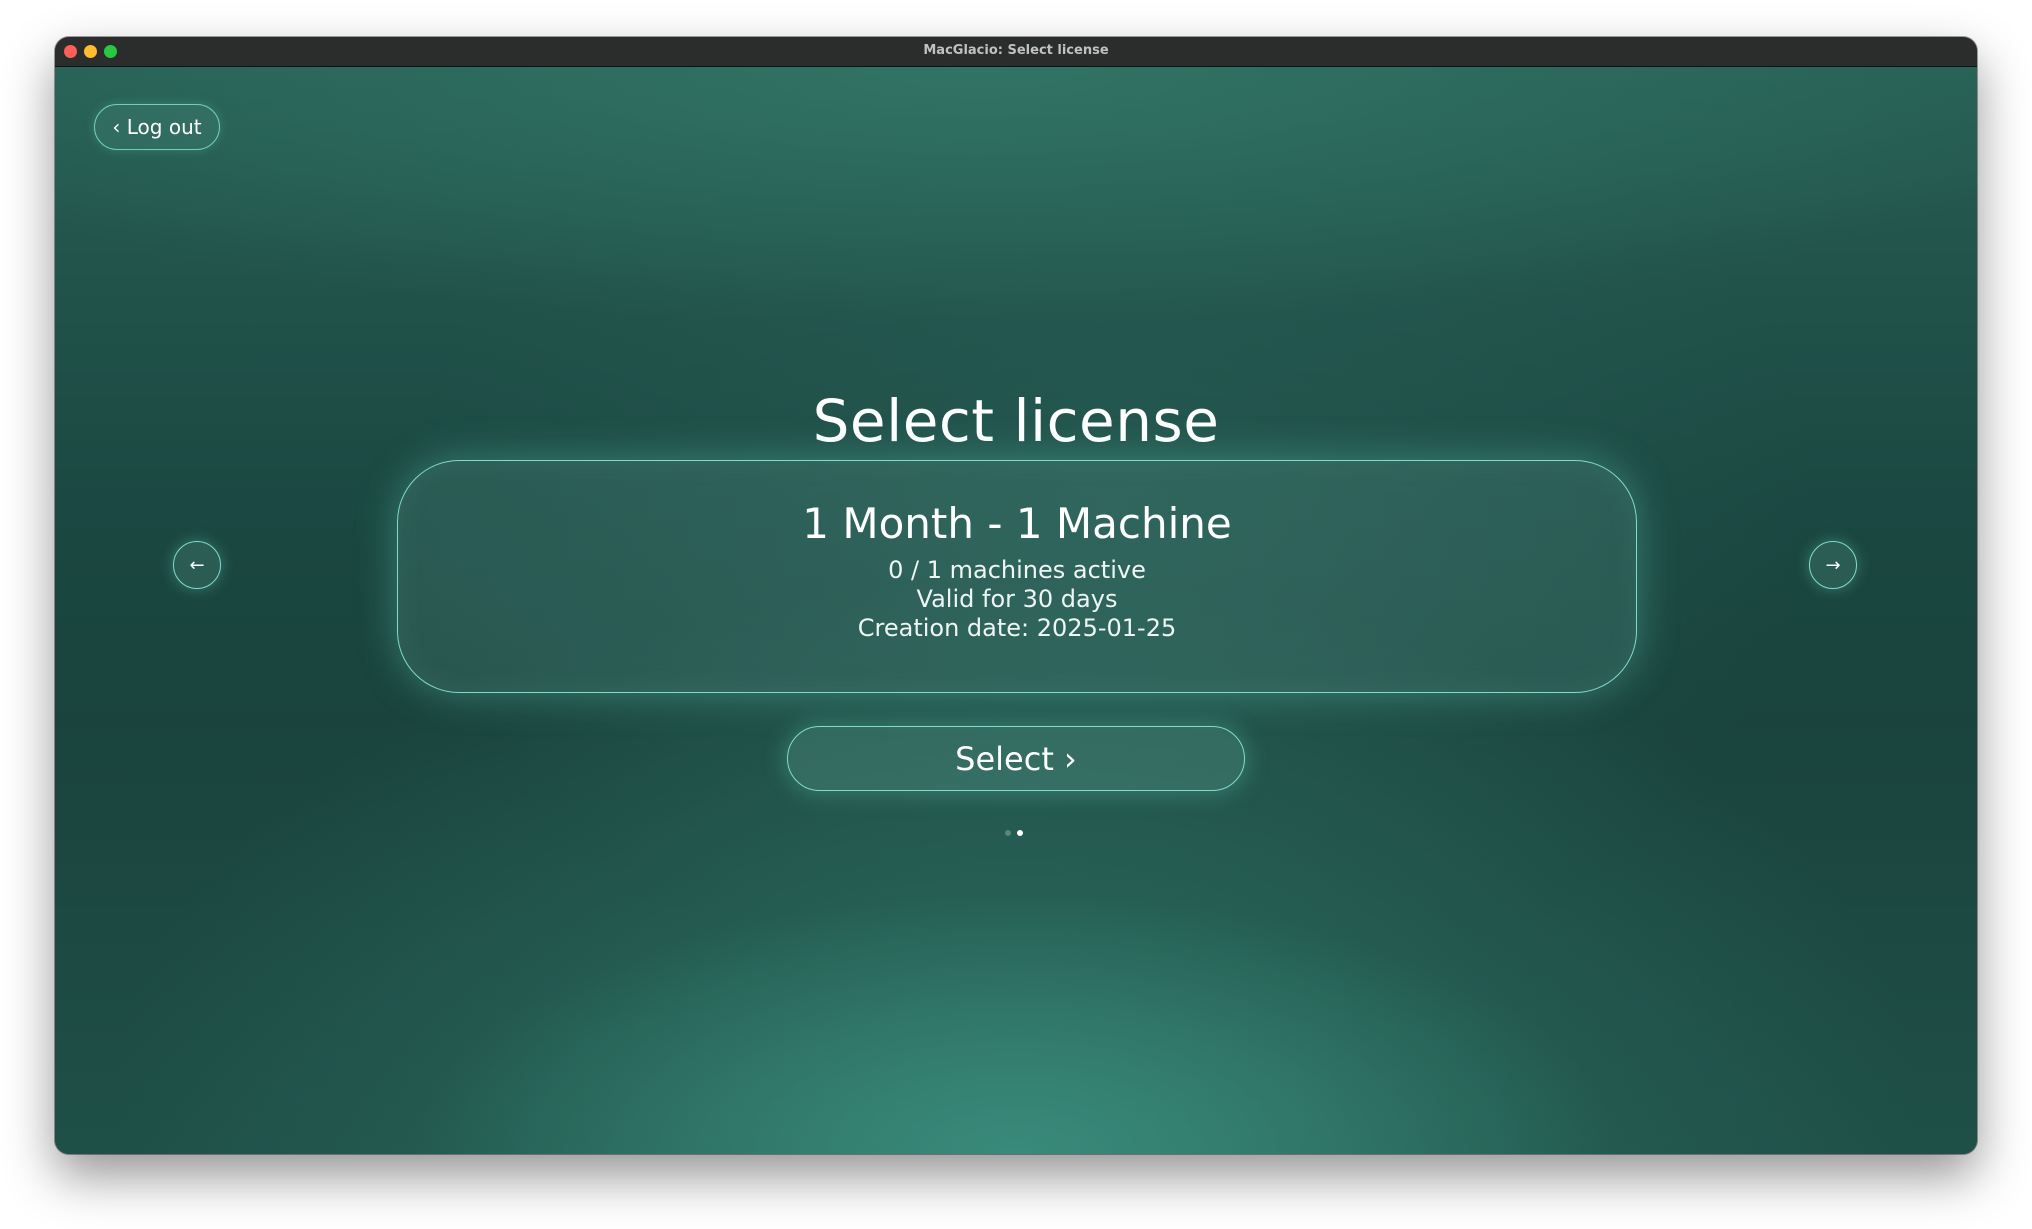 The height and width of the screenshot is (1229, 2032). I want to click on arrow-right-icon: →, so click(1833, 565).